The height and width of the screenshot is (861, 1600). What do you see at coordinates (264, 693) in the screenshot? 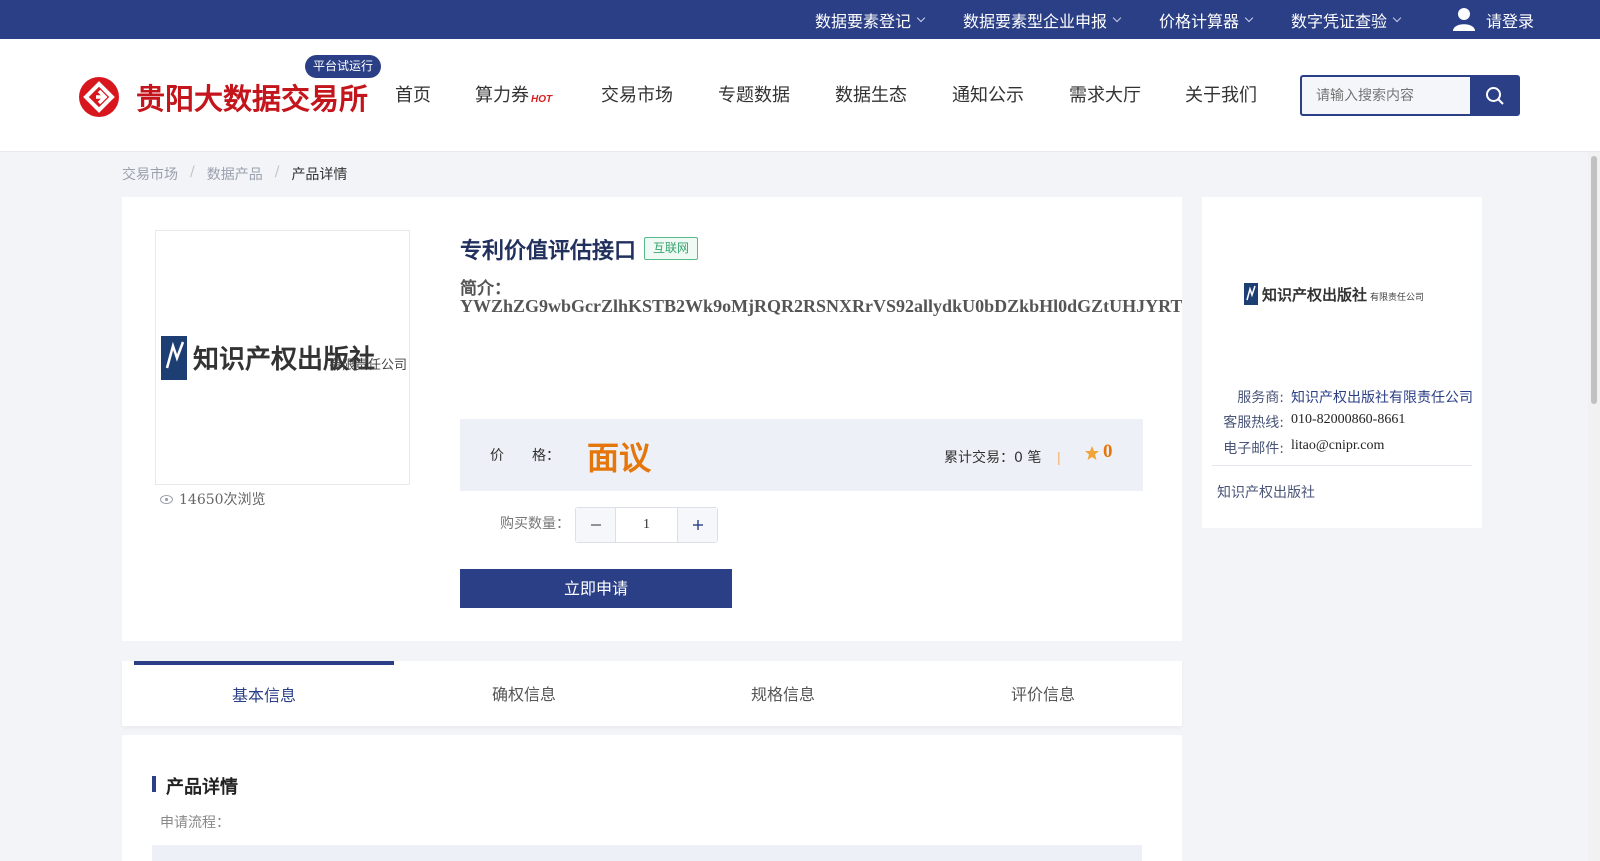
I see `tab-basic-info: 基本信息` at bounding box center [264, 693].